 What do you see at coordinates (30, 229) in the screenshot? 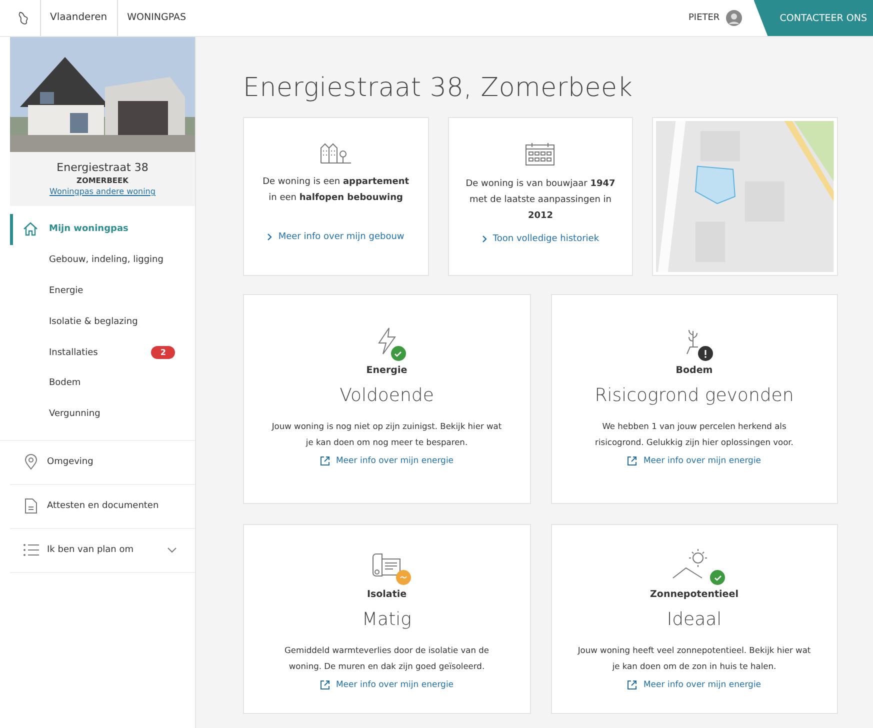
I see `home-icon` at bounding box center [30, 229].